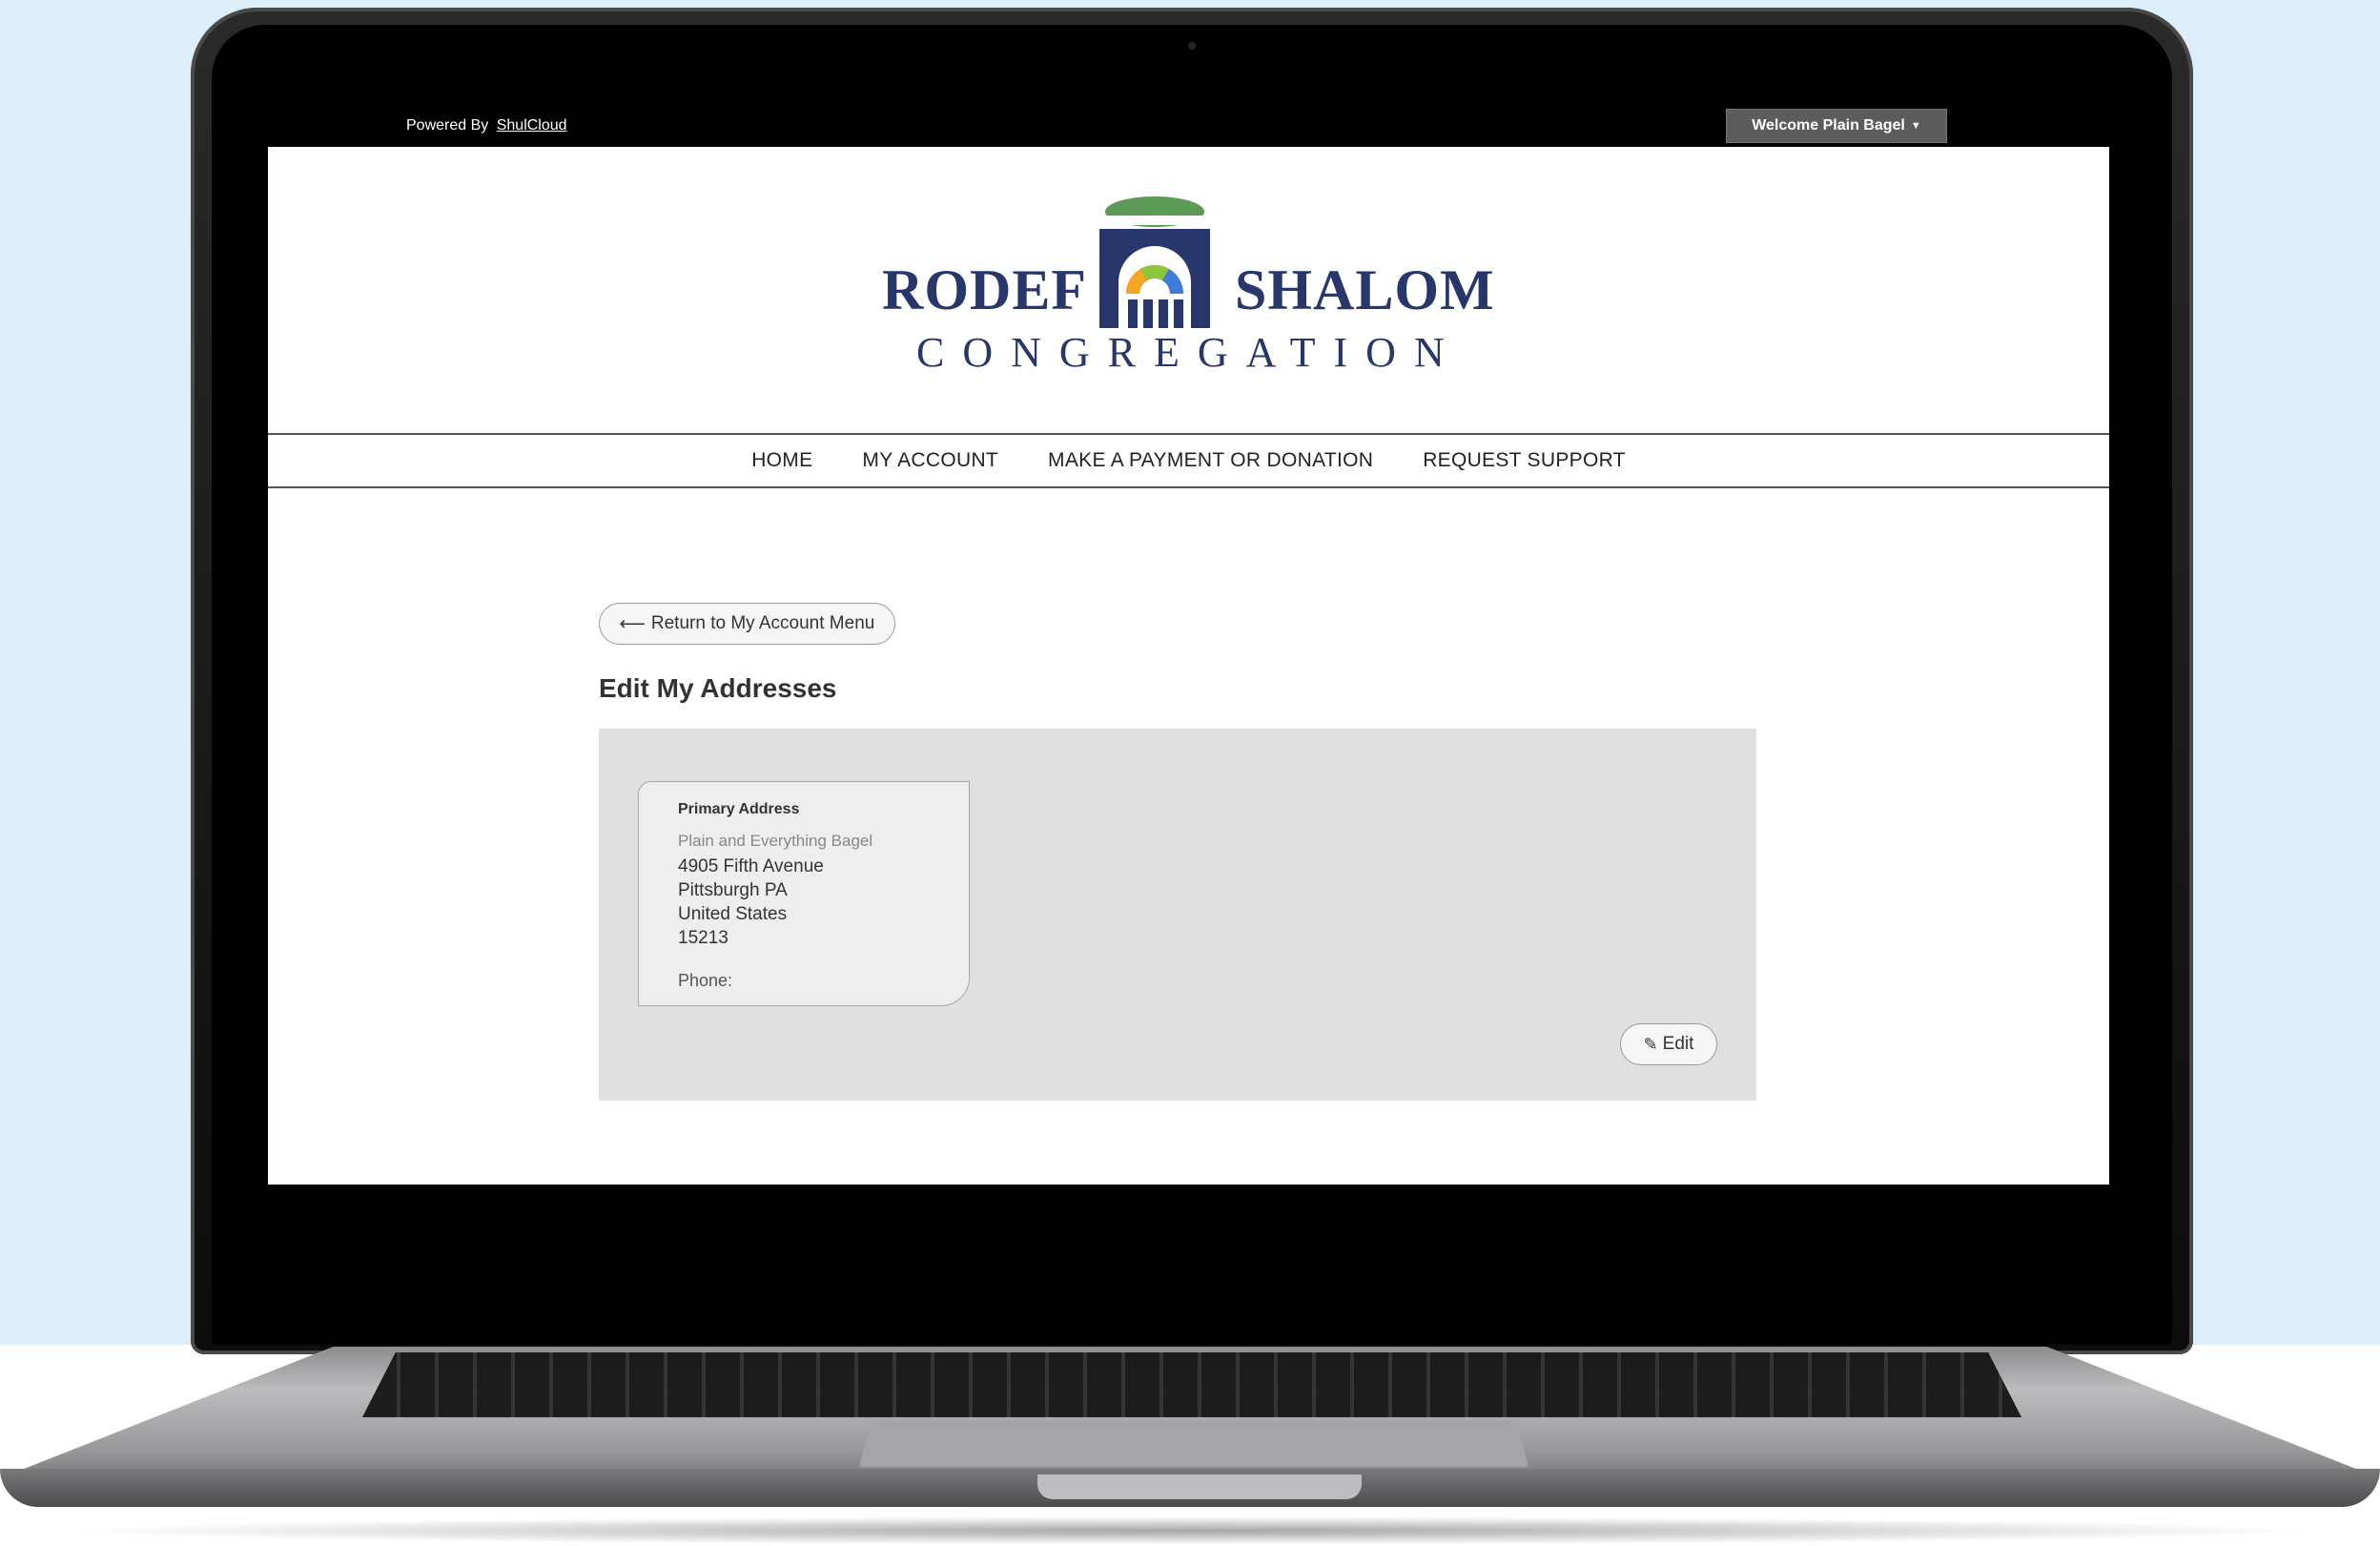 The image size is (2380, 1546). Describe the element at coordinates (1211, 460) in the screenshot. I see `nav-payment-donation: MAKE A PAYMENT OR DONATION` at that location.